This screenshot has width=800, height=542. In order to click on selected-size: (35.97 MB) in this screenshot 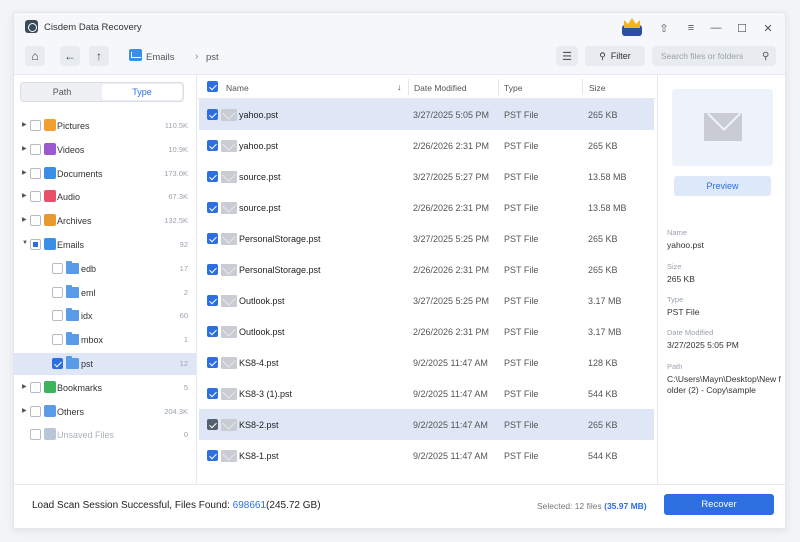, I will do `click(625, 506)`.